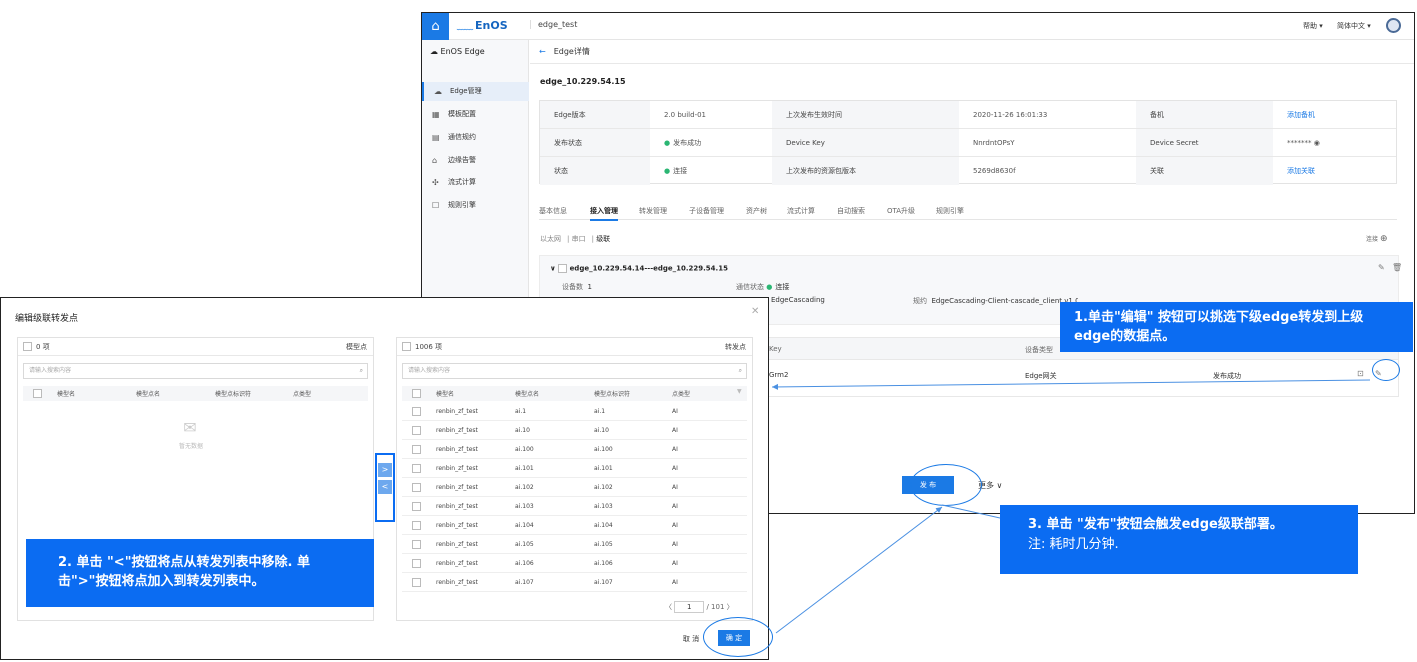 This screenshot has height=662, width=1417. Describe the element at coordinates (1071, 384) in the screenshot. I see `arrow-edit` at that location.